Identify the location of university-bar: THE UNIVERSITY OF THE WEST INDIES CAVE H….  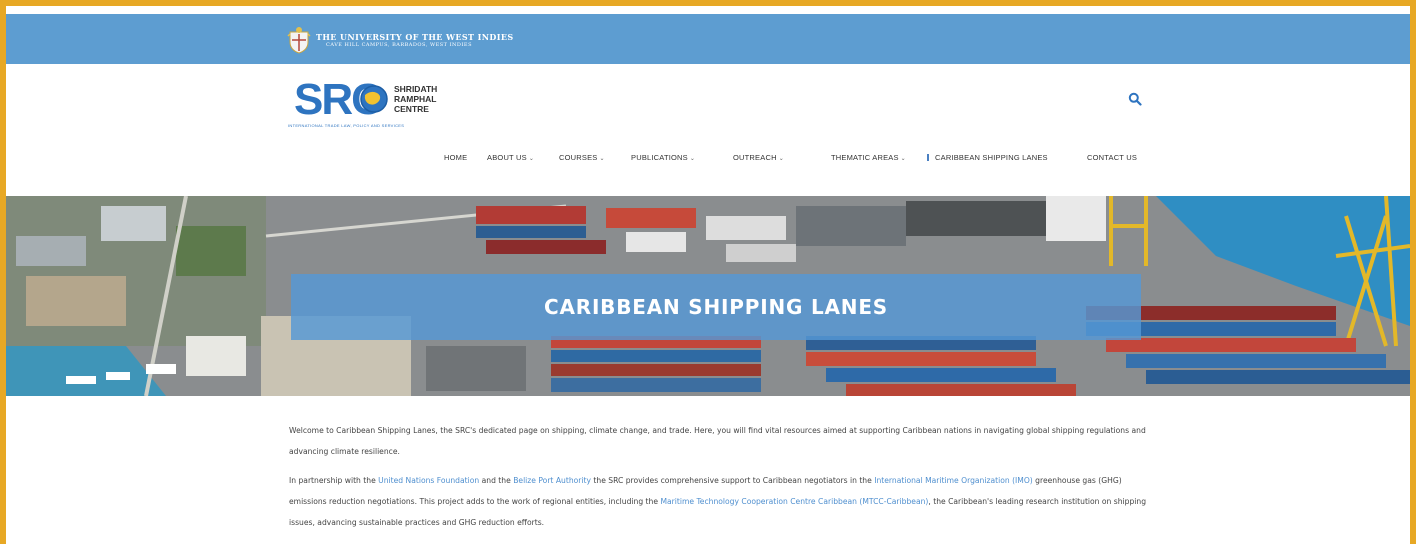
(708, 39).